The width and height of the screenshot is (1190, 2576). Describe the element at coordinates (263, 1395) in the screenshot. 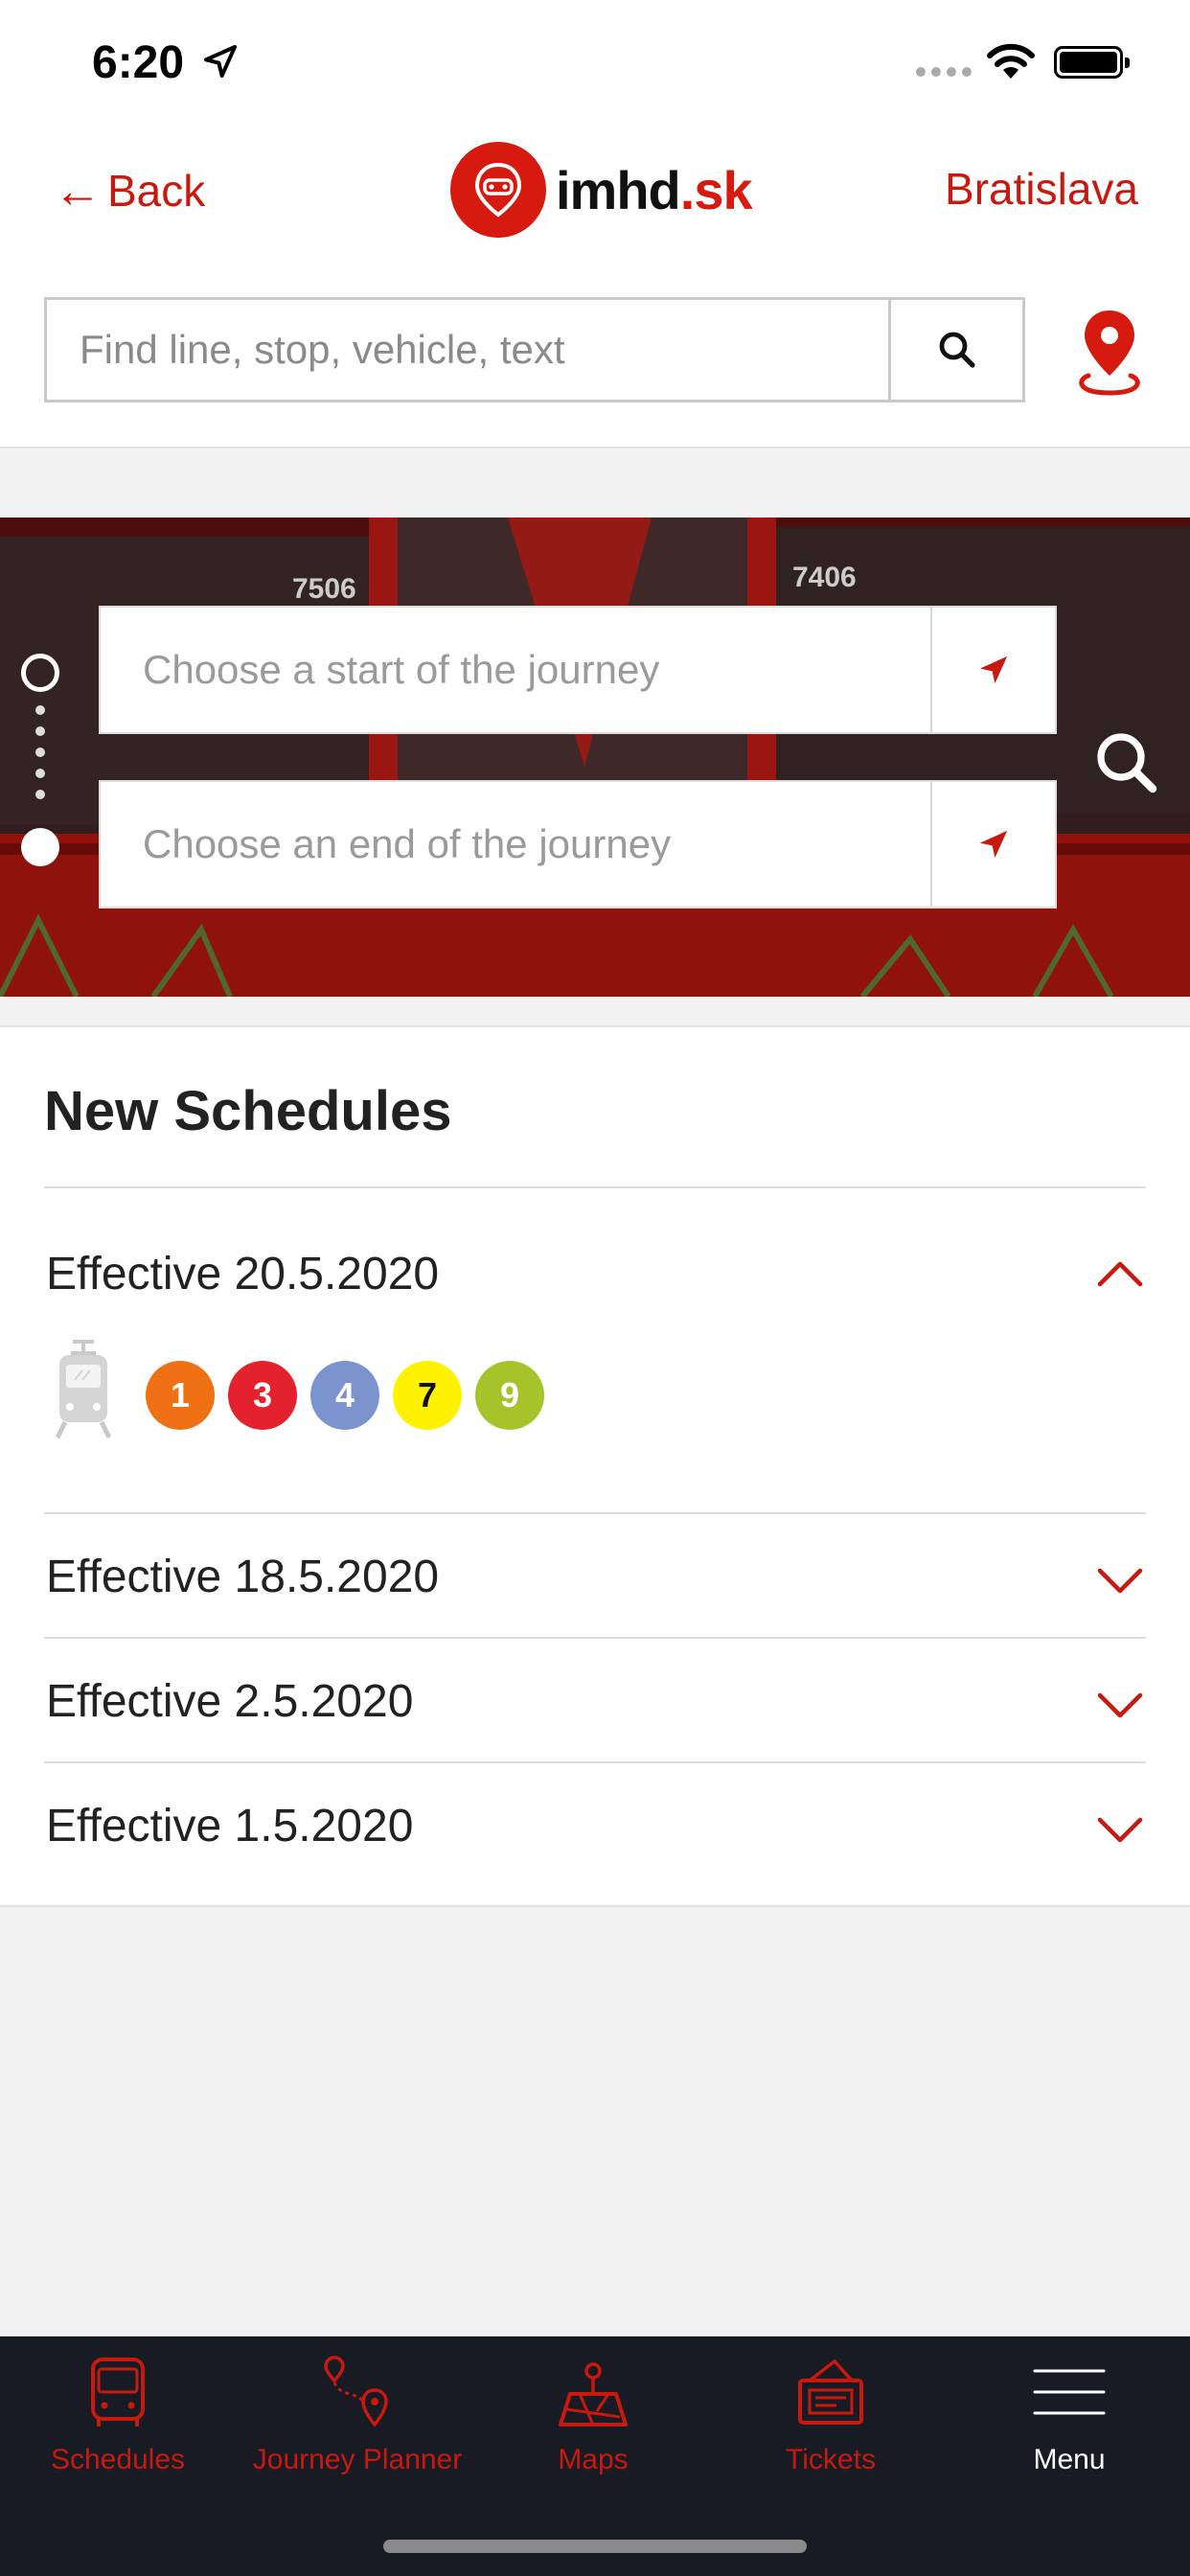

I see `line-badge: 3` at that location.